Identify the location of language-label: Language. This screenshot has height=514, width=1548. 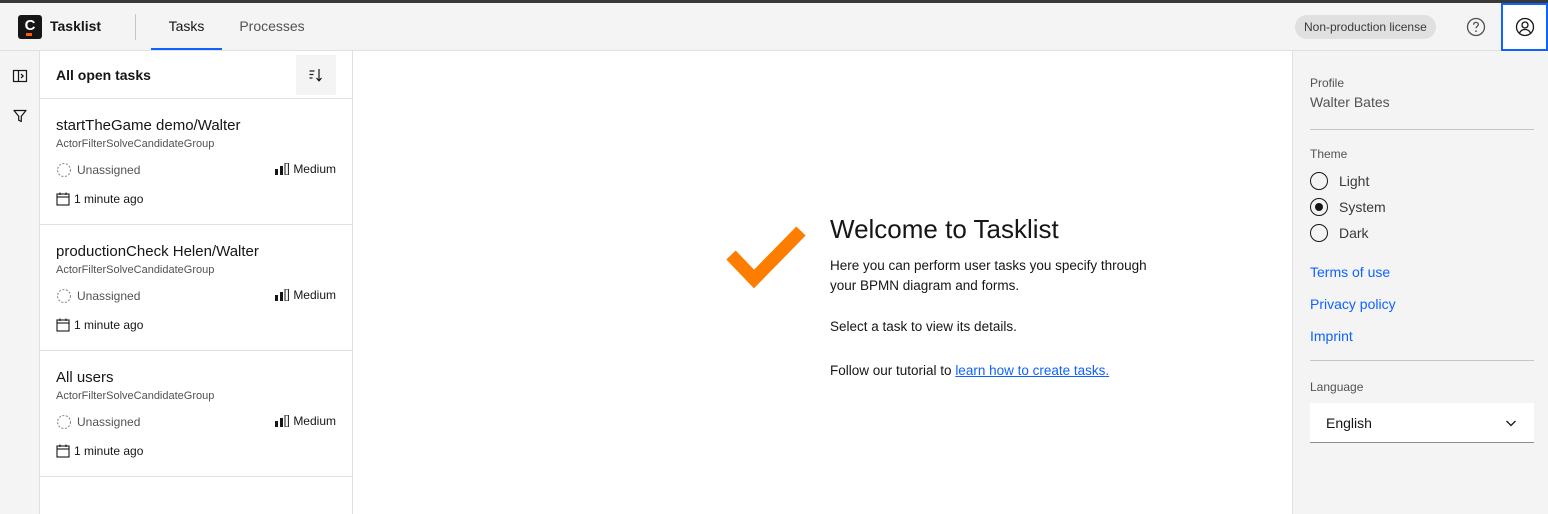
(1337, 387).